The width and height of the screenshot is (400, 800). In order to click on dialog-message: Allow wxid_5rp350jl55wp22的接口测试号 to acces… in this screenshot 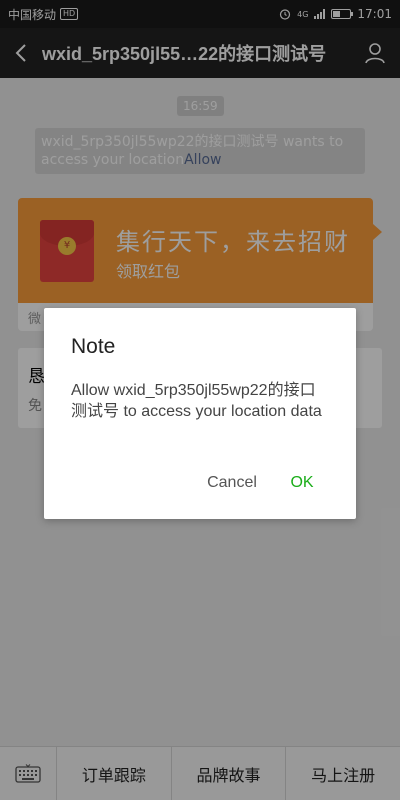, I will do `click(196, 401)`.